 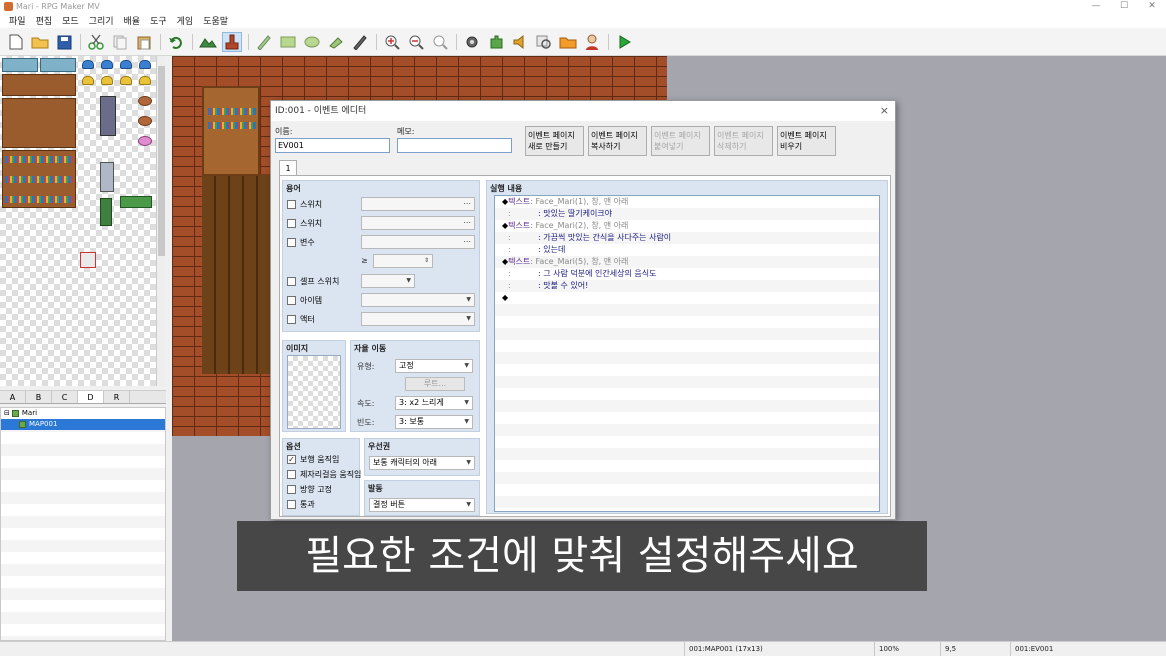 What do you see at coordinates (440, 42) in the screenshot?
I see `actual-size-icon` at bounding box center [440, 42].